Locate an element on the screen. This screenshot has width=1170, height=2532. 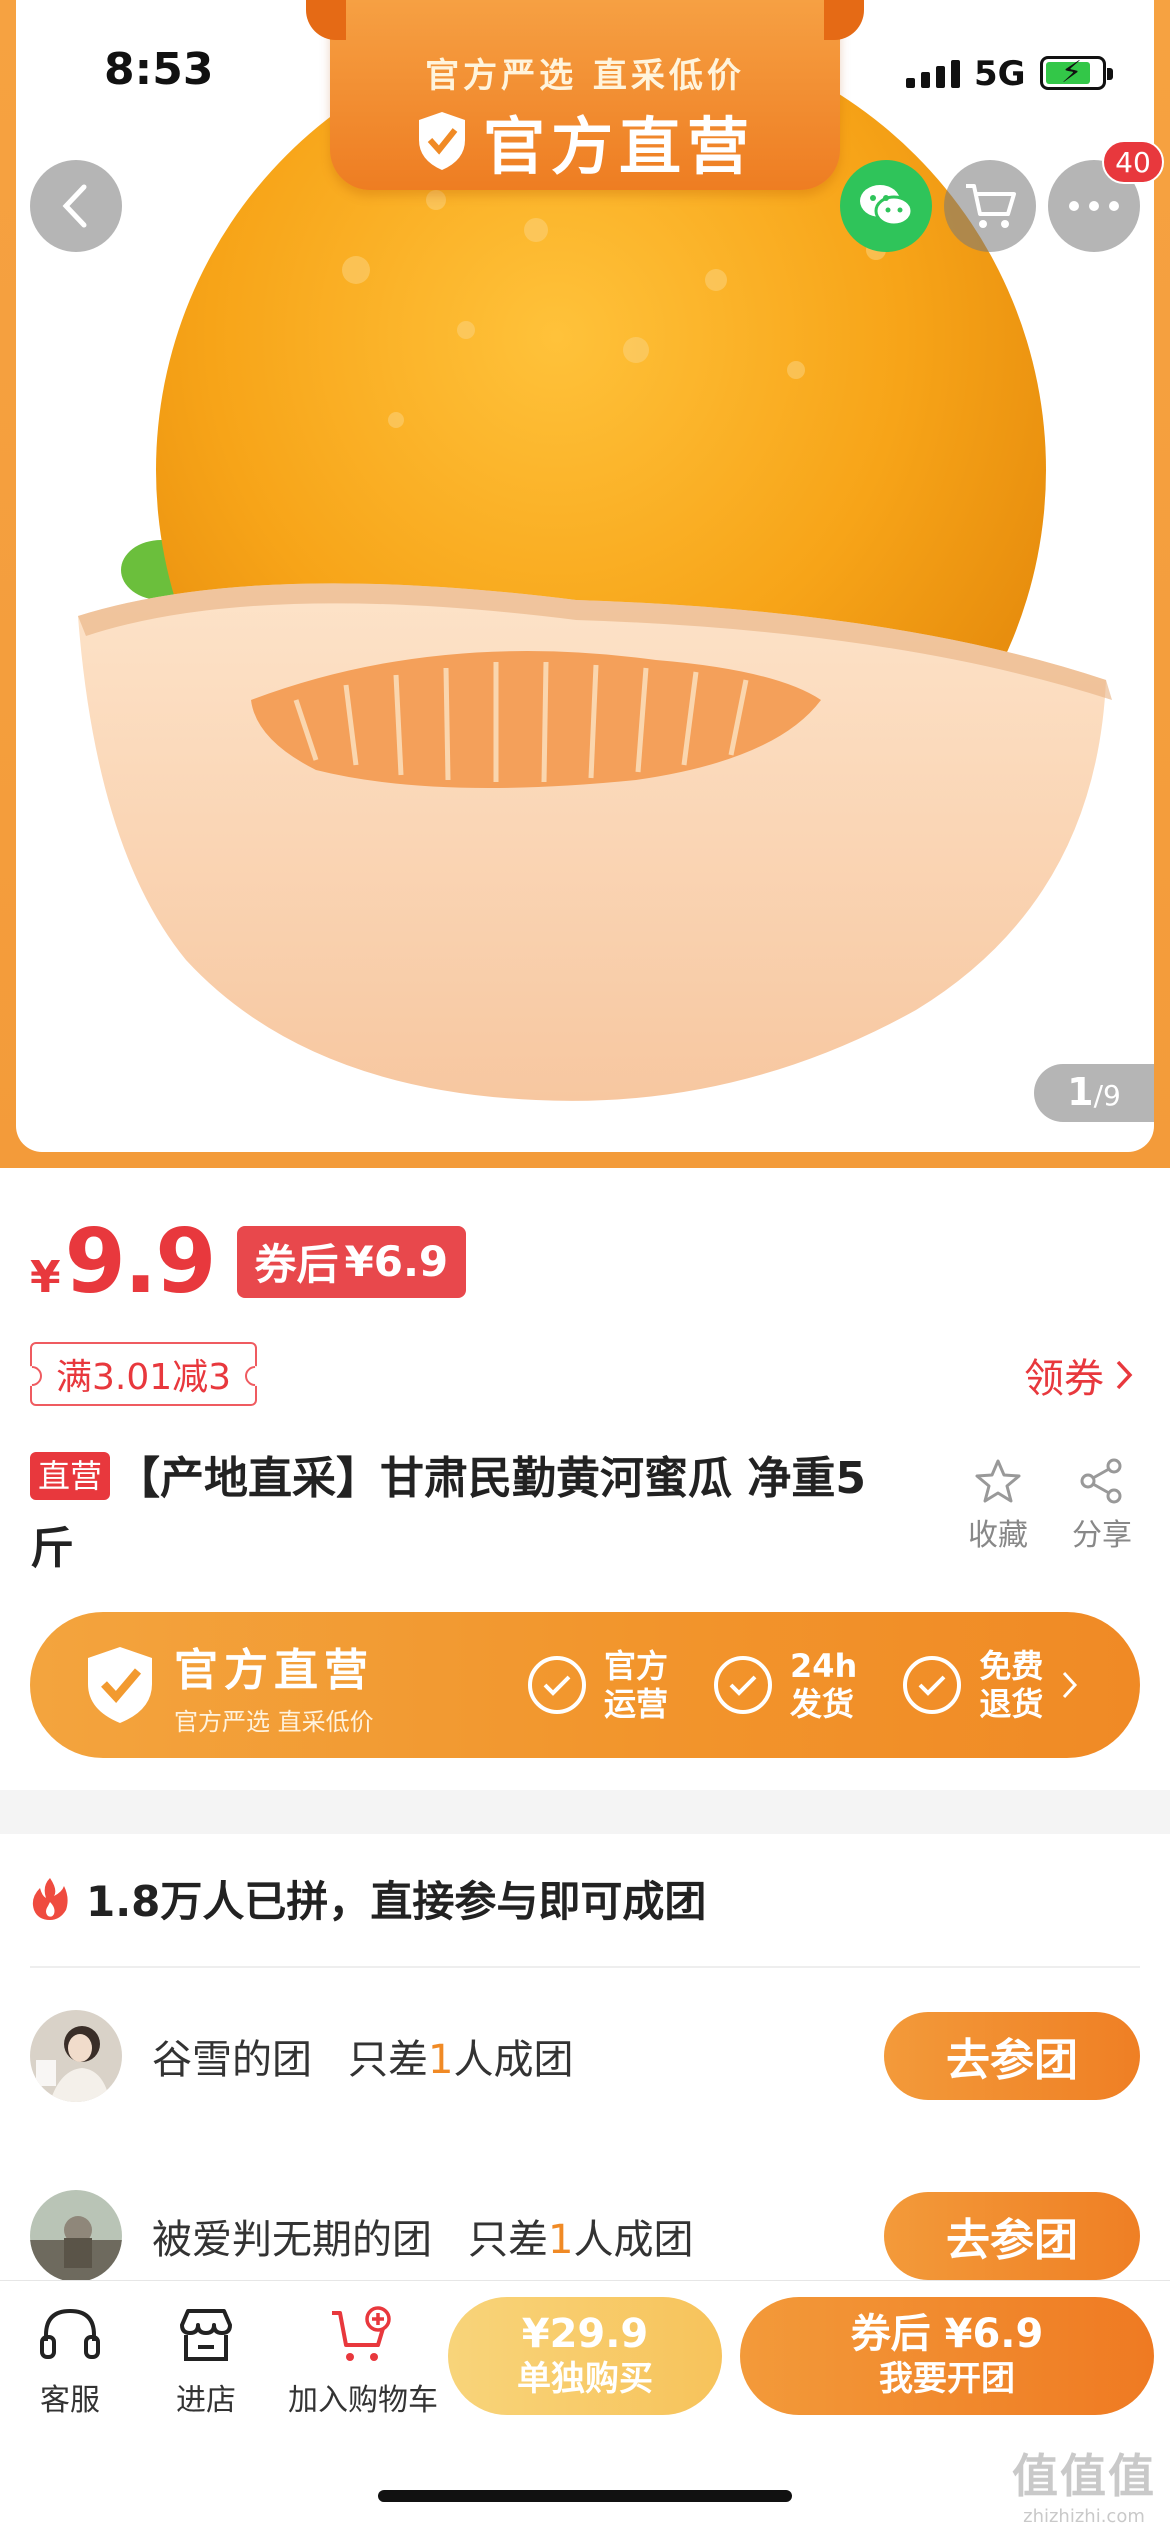
home-indicator is located at coordinates (585, 2496).